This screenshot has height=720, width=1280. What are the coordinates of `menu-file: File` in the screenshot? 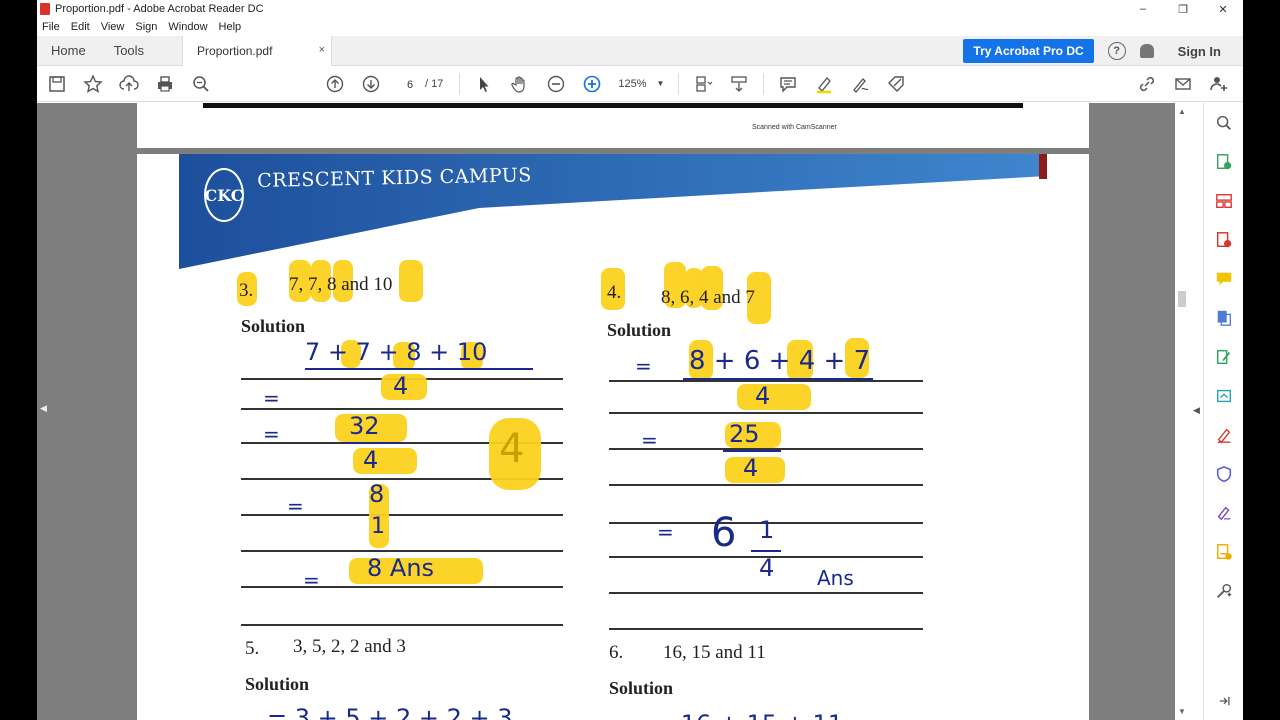 It's located at (51, 27).